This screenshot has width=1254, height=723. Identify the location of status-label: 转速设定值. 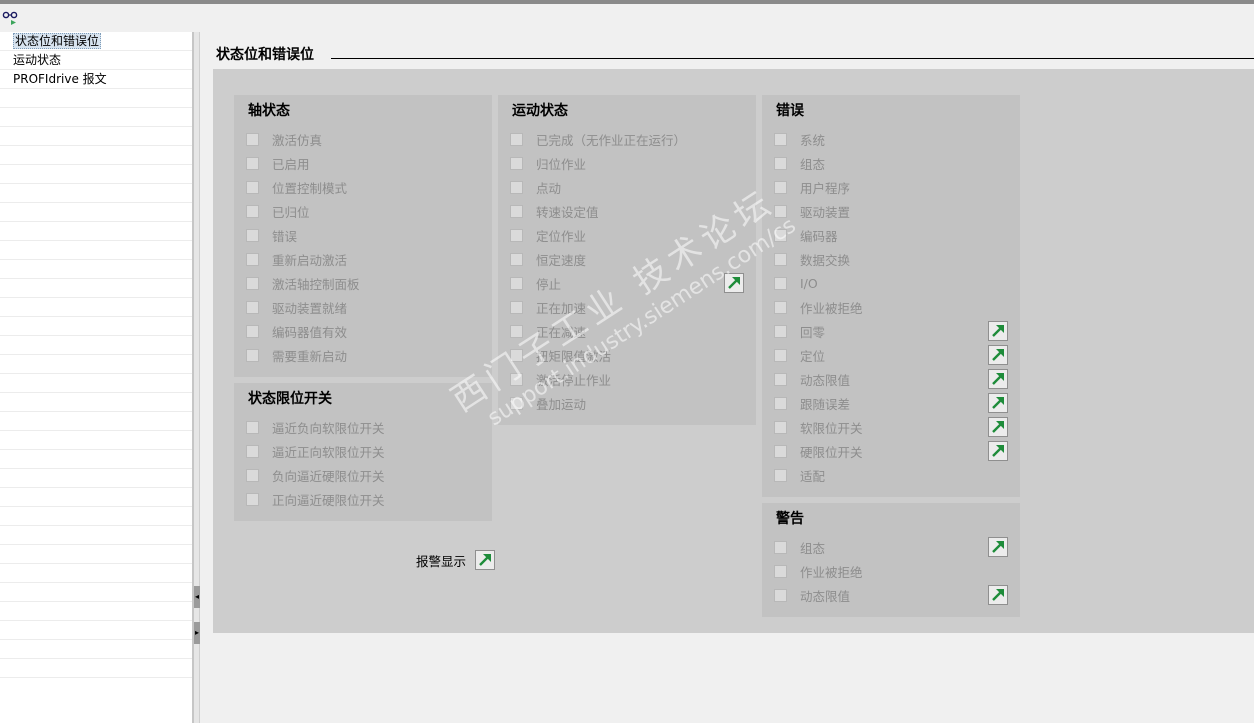
(567, 212).